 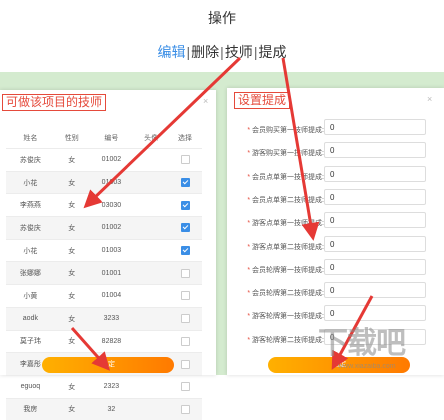 What do you see at coordinates (162, 132) in the screenshot?
I see `arrow-technician` at bounding box center [162, 132].